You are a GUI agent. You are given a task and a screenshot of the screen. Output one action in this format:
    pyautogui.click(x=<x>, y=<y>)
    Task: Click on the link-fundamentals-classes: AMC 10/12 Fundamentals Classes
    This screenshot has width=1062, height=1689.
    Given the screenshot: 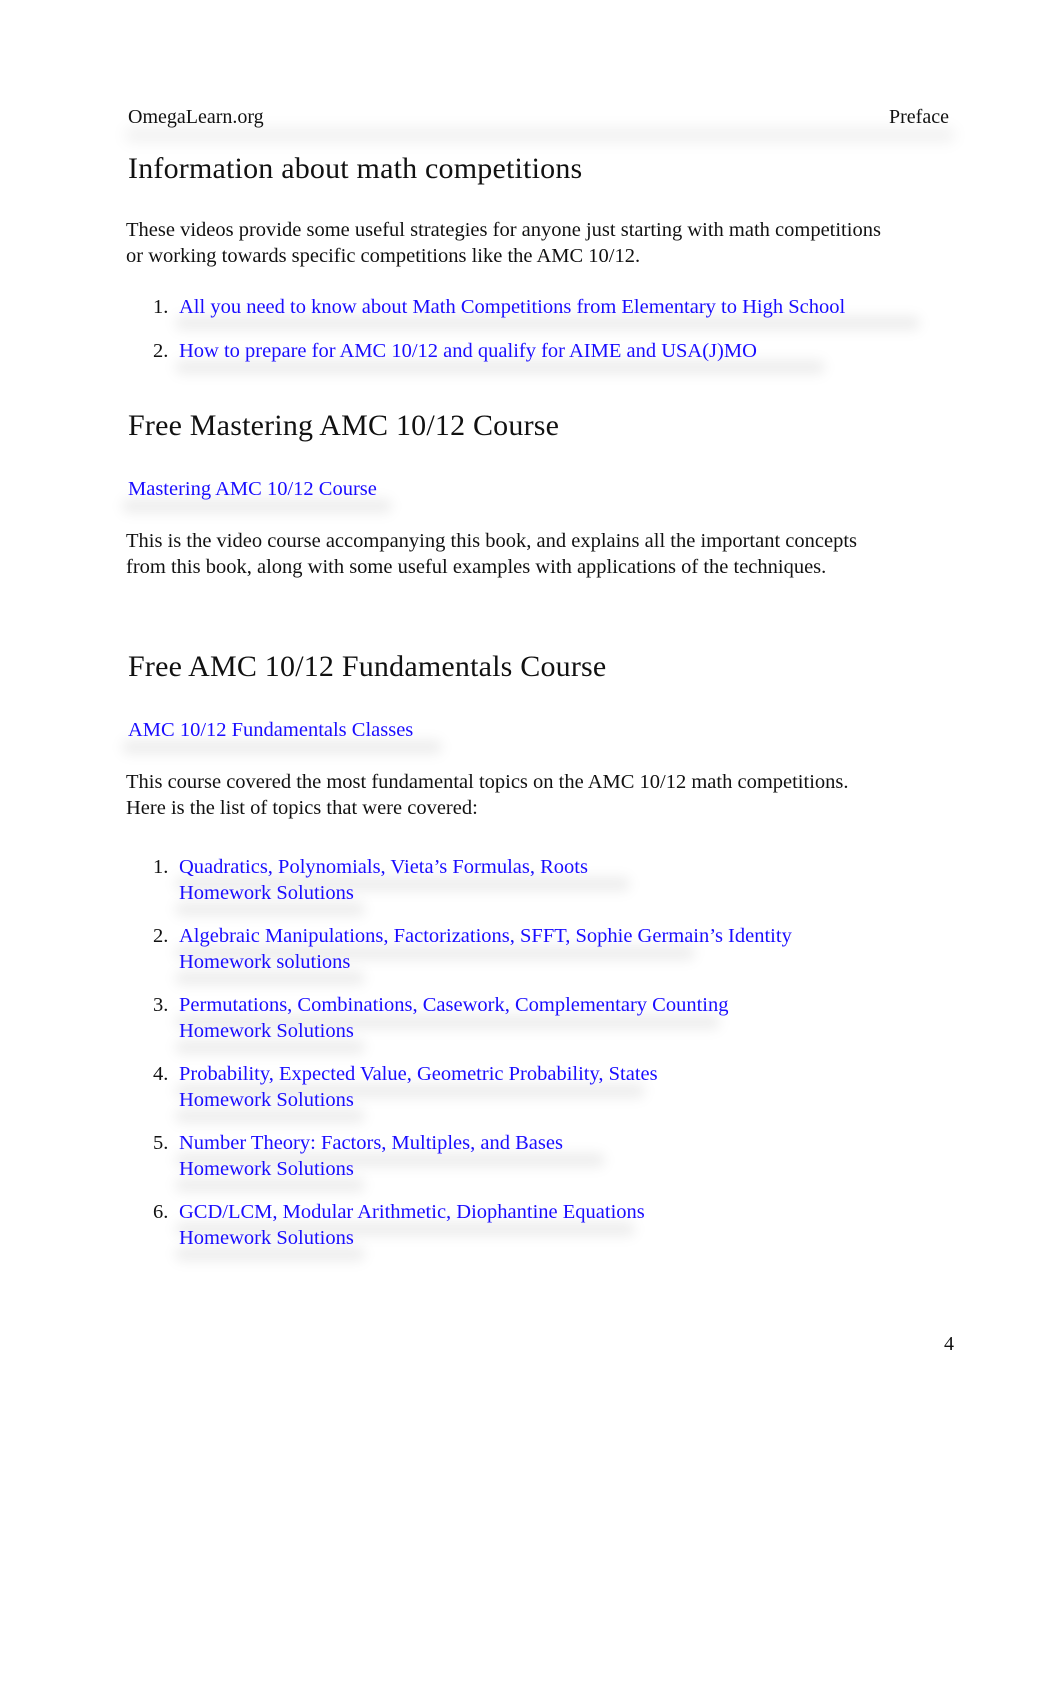 What is the action you would take?
    pyautogui.click(x=270, y=730)
    